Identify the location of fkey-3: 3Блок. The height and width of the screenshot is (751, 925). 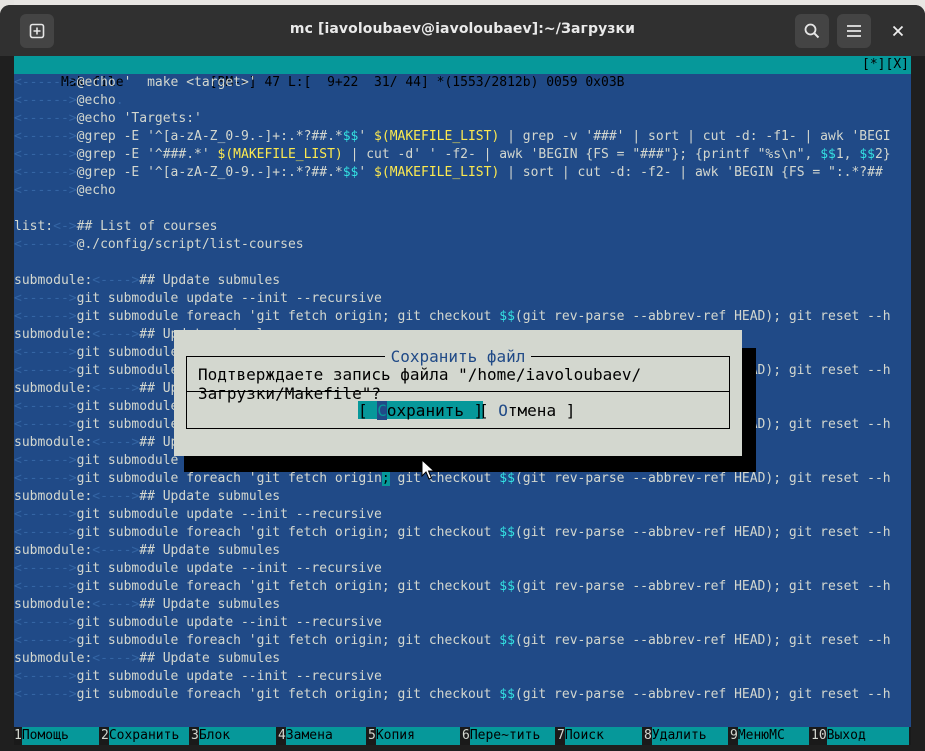
(234, 736).